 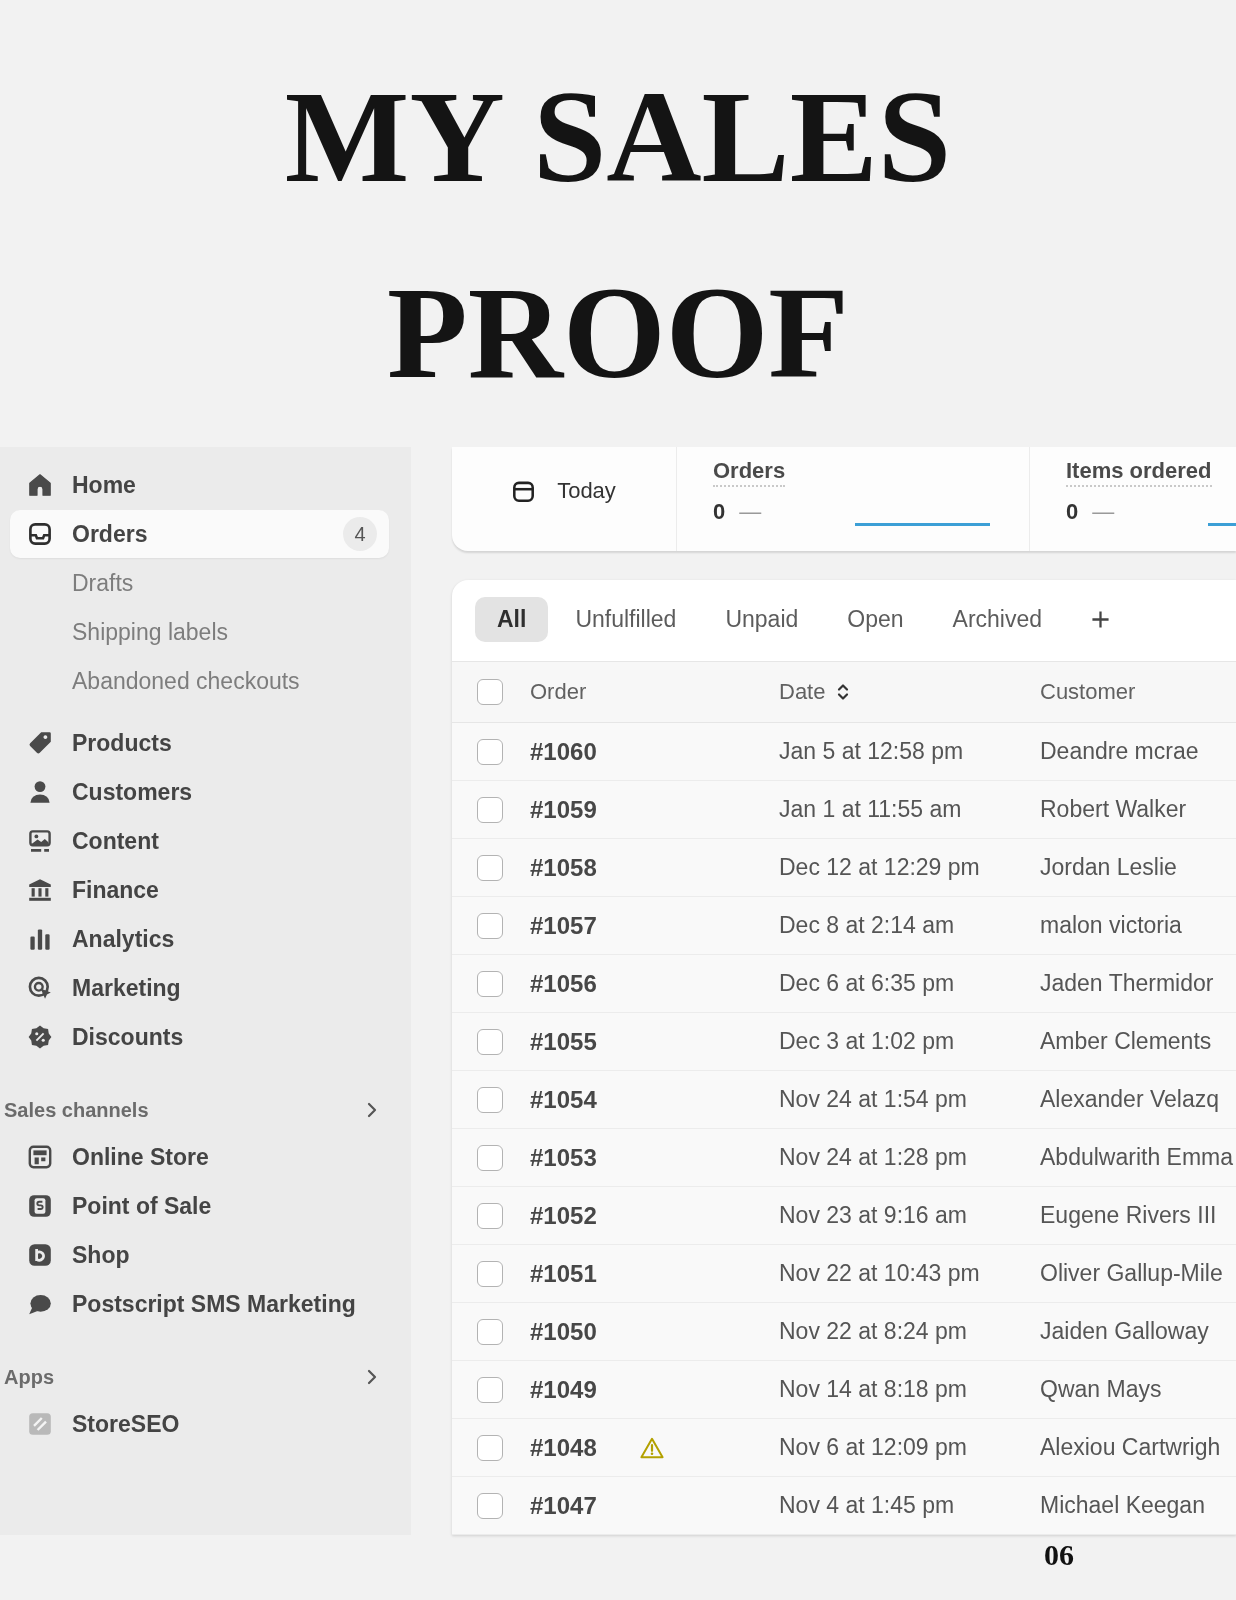 What do you see at coordinates (875, 619) in the screenshot?
I see `filter-tab: Open` at bounding box center [875, 619].